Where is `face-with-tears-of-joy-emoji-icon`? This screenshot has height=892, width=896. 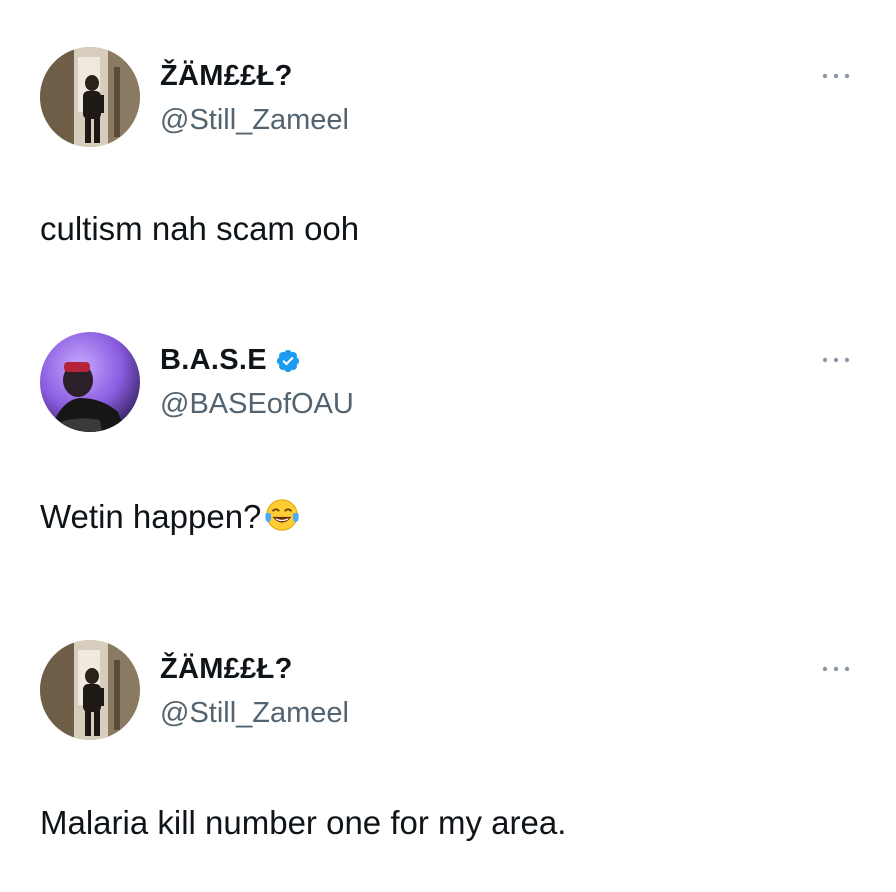 face-with-tears-of-joy-emoji-icon is located at coordinates (282, 515).